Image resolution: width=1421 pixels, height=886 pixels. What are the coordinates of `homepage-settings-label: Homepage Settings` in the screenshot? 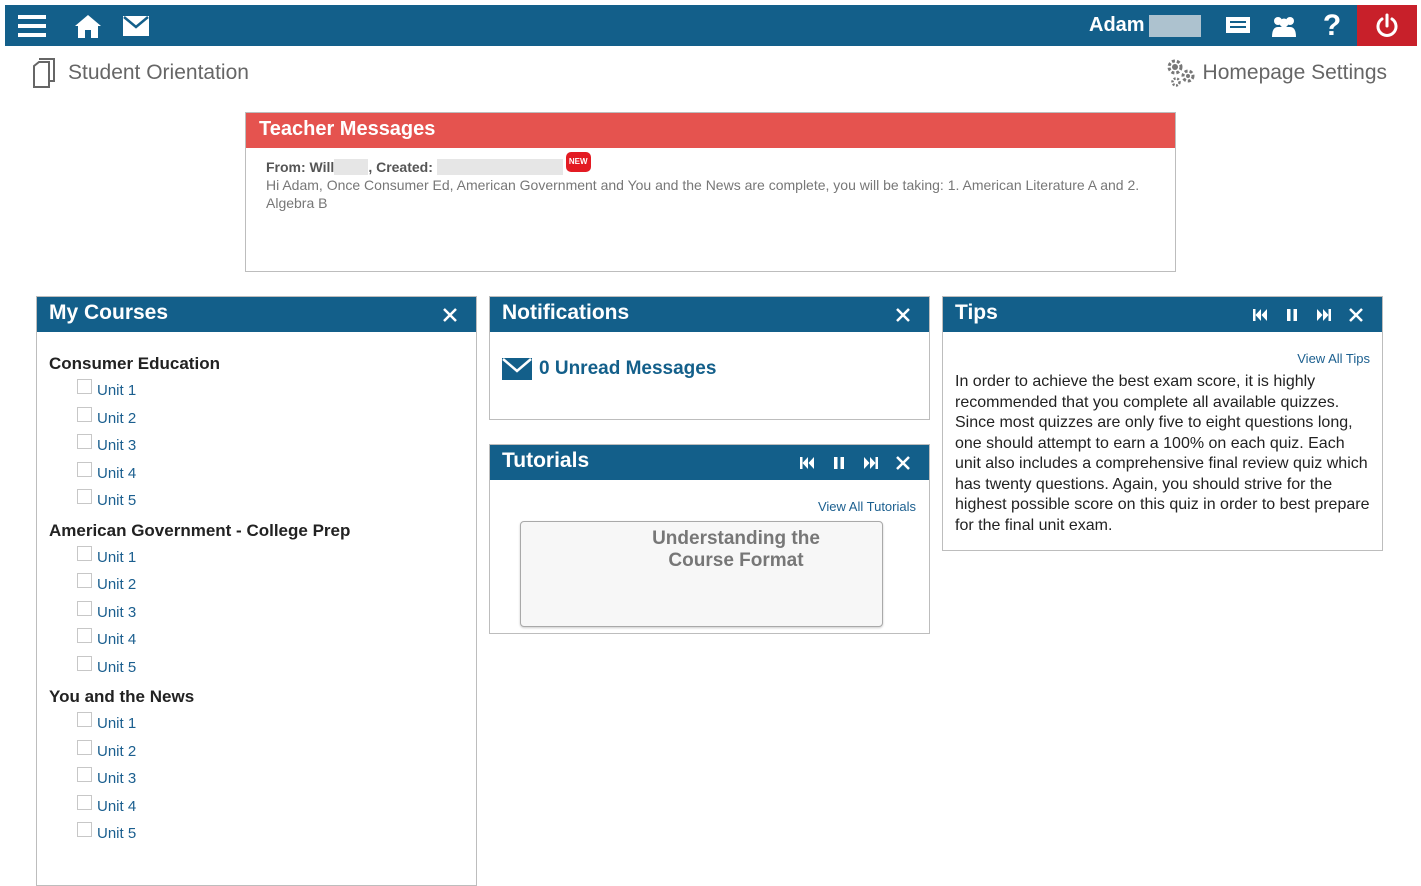 It's located at (1294, 72).